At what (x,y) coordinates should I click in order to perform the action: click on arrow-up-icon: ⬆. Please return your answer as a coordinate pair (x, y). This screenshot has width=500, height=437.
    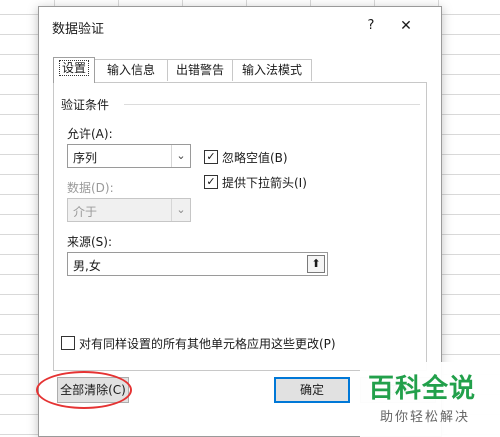
    Looking at the image, I should click on (316, 264).